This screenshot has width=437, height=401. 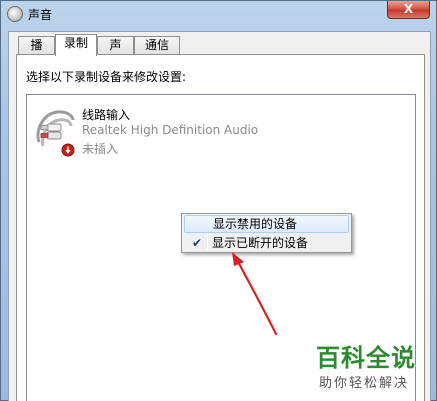 I want to click on device-name: 线路输入, so click(x=106, y=115).